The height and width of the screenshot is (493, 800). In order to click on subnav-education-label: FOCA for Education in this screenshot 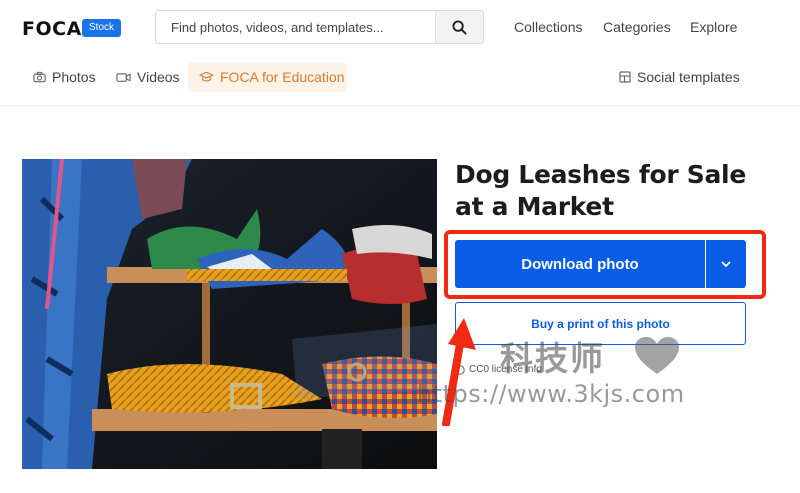, I will do `click(282, 77)`.